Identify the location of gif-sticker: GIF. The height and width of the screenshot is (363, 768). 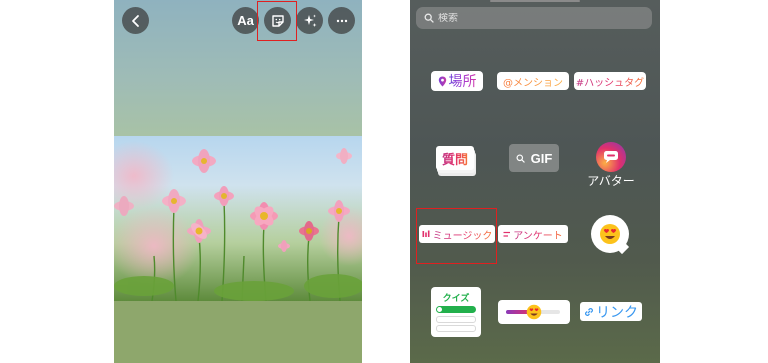
(534, 158).